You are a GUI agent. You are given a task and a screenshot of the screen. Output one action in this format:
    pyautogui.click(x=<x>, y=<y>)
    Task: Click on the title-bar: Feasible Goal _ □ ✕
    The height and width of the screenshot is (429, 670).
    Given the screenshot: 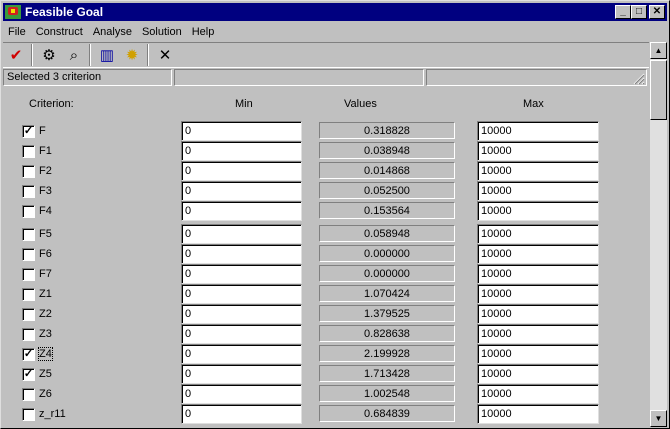 What is the action you would take?
    pyautogui.click(x=335, y=12)
    